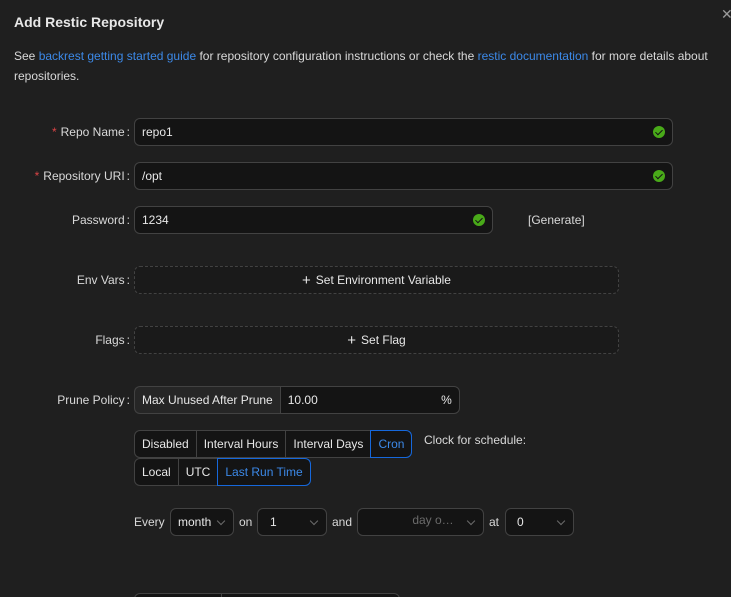  I want to click on intro-see: See, so click(26, 56).